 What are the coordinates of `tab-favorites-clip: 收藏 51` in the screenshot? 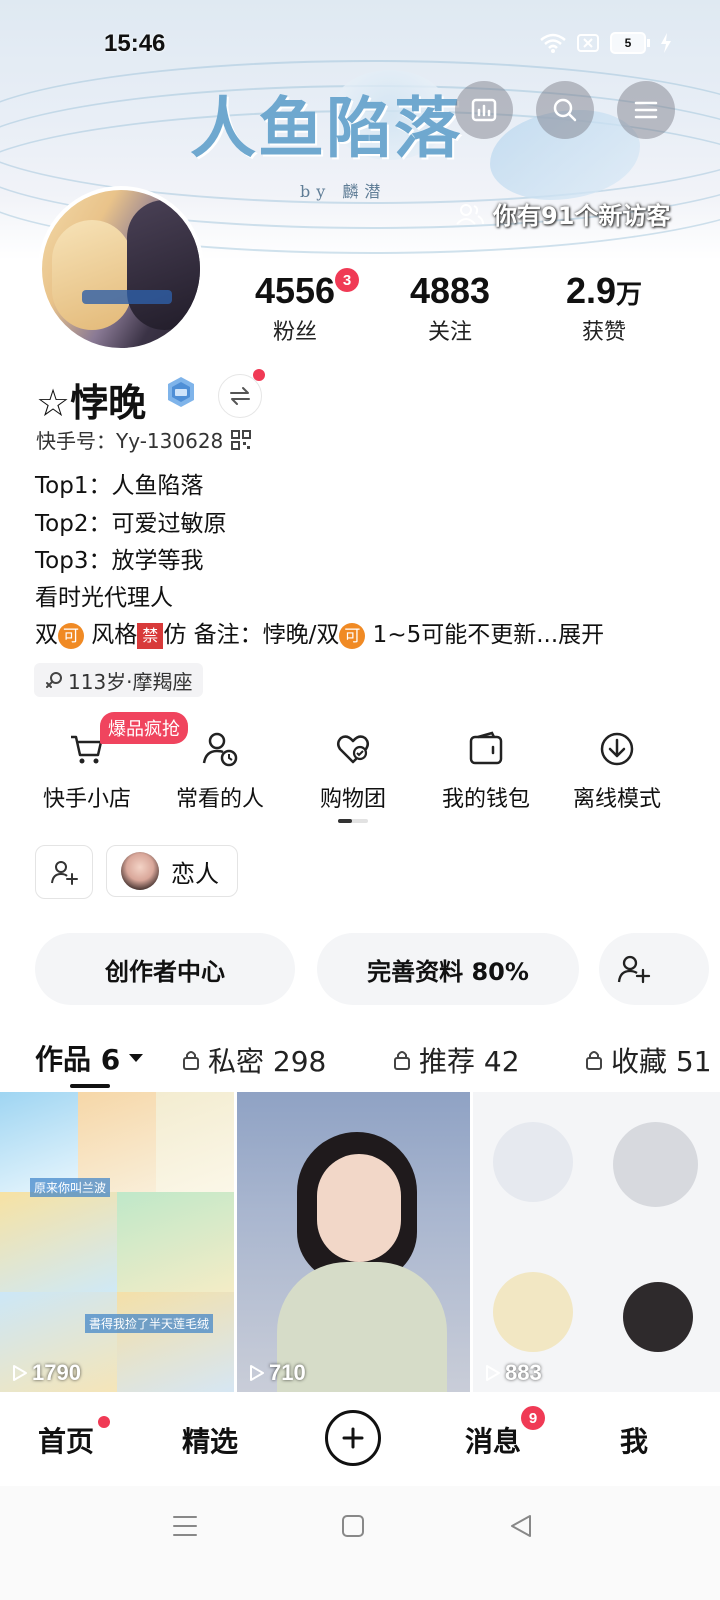 It's located at (652, 1060).